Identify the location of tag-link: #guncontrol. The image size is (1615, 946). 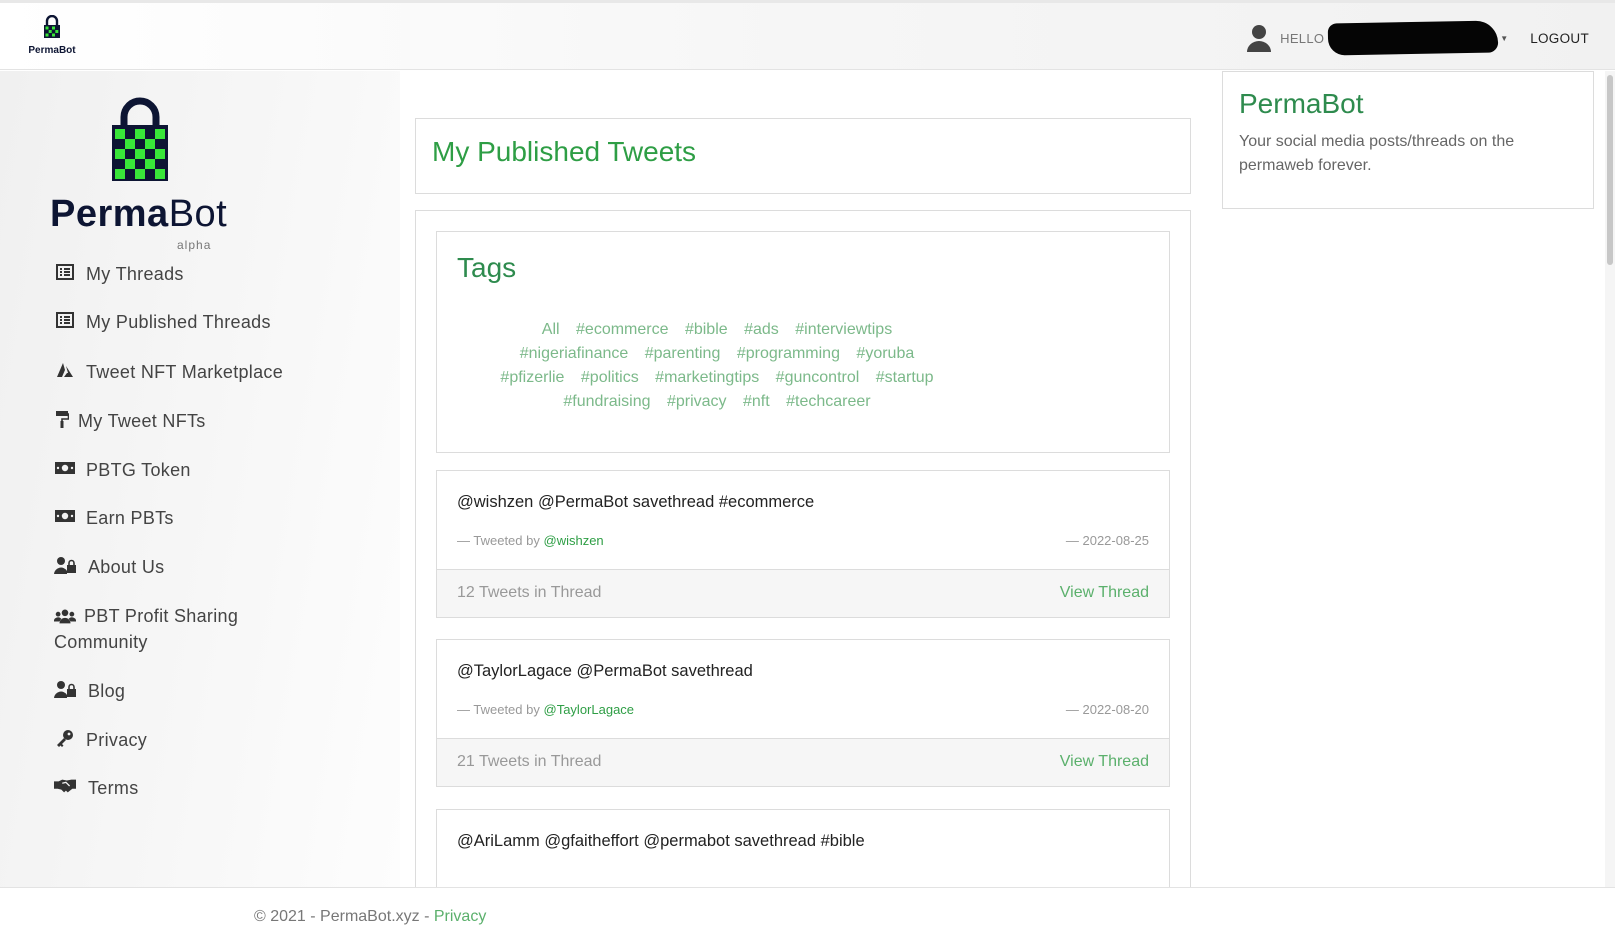
(818, 378).